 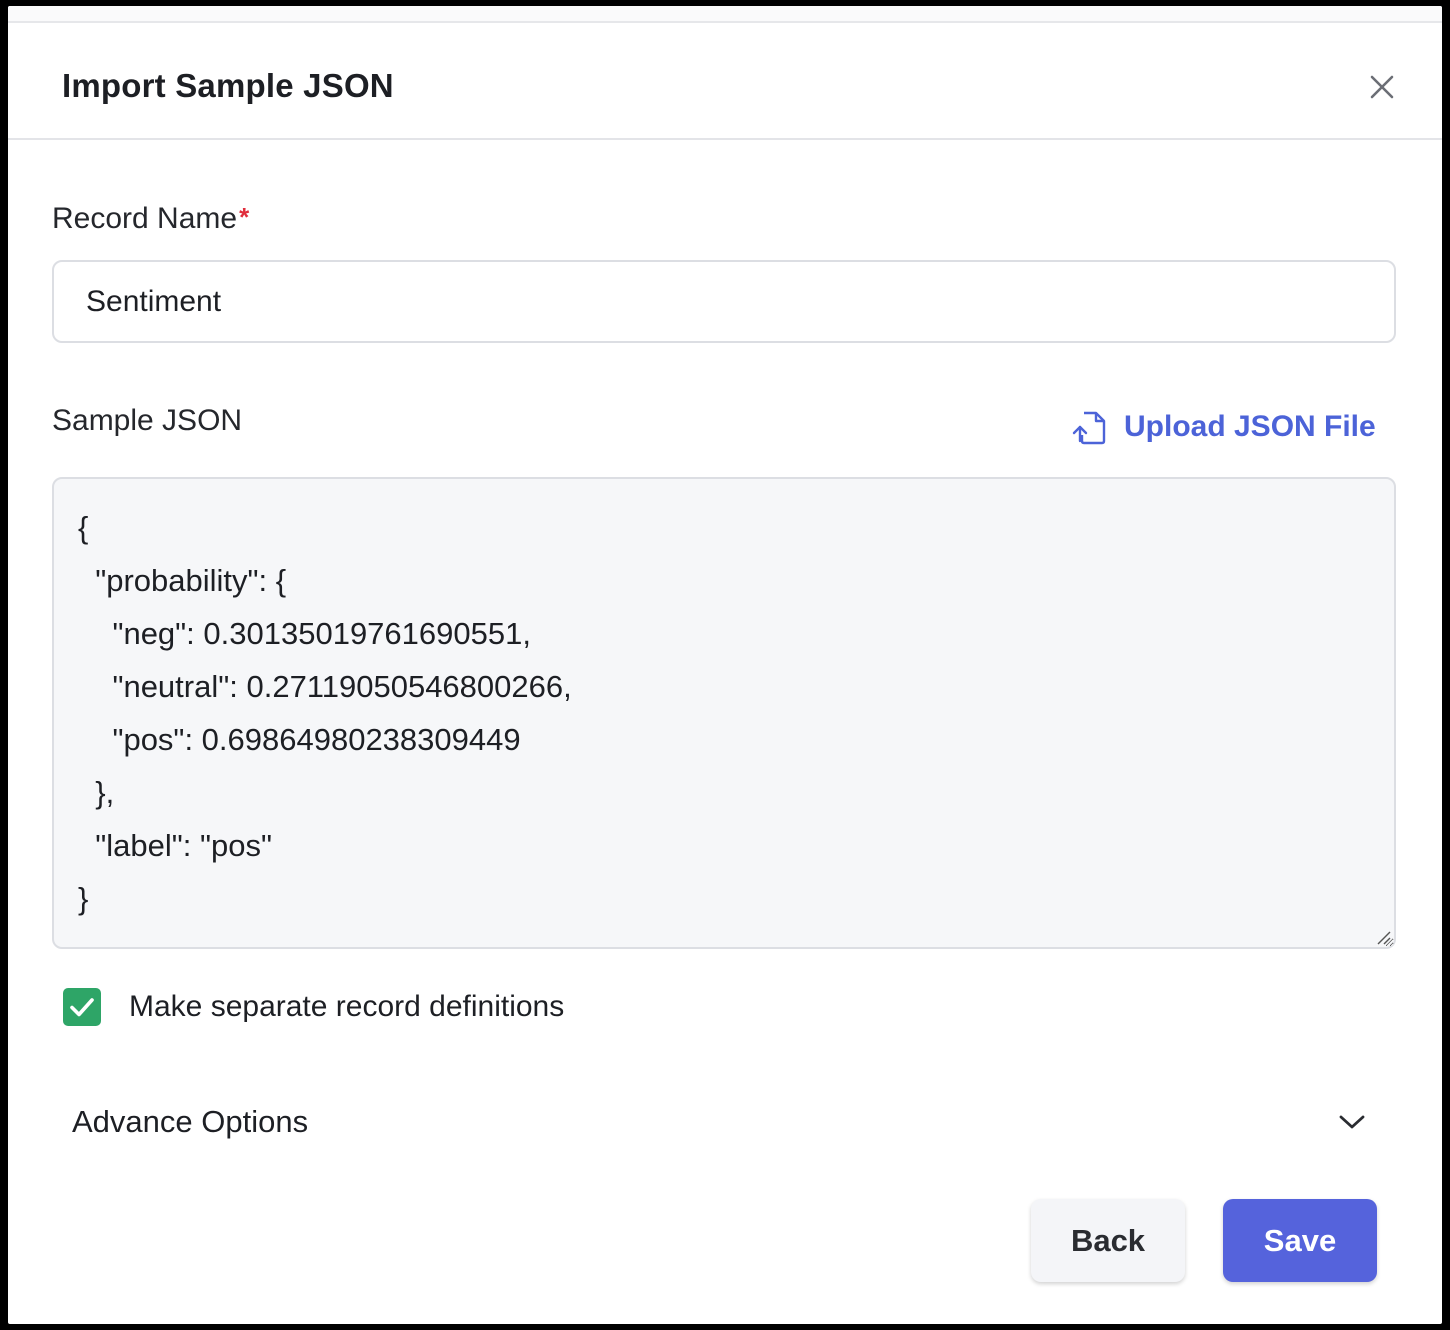 I want to click on top-strip, so click(x=725, y=14).